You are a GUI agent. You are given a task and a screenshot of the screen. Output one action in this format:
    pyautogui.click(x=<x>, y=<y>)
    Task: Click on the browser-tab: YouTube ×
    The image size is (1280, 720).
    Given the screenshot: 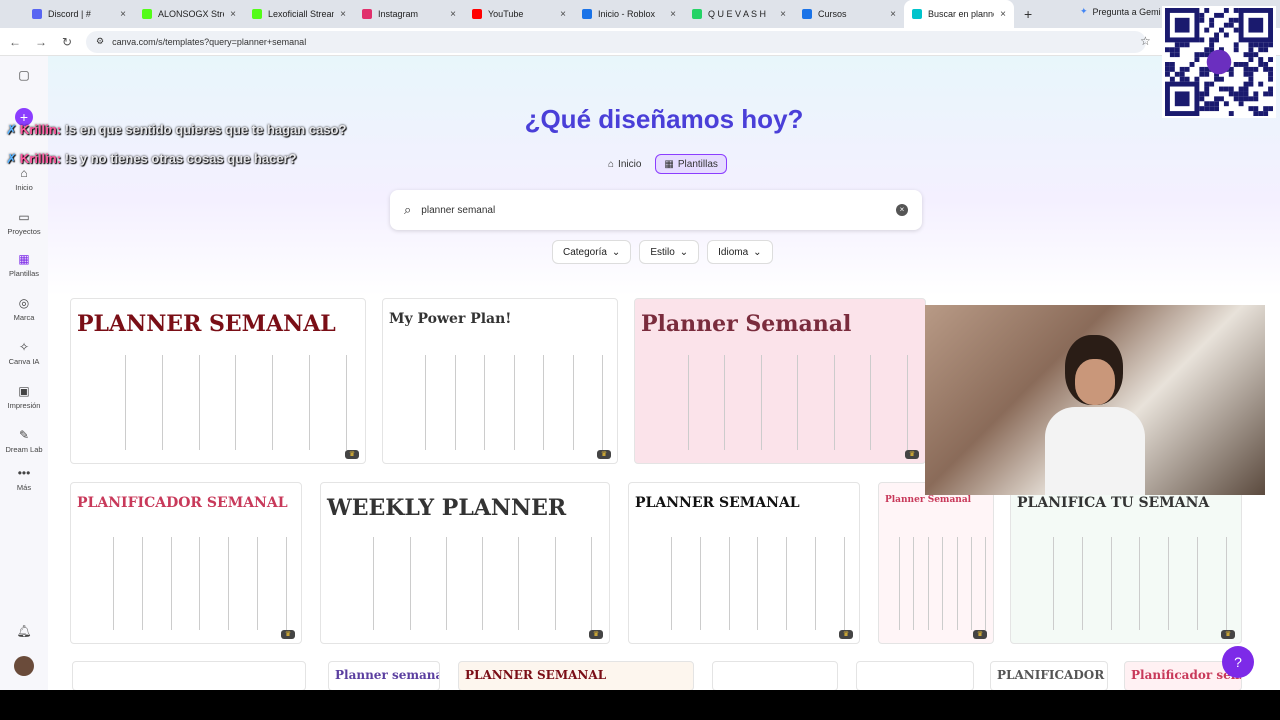 What is the action you would take?
    pyautogui.click(x=519, y=14)
    